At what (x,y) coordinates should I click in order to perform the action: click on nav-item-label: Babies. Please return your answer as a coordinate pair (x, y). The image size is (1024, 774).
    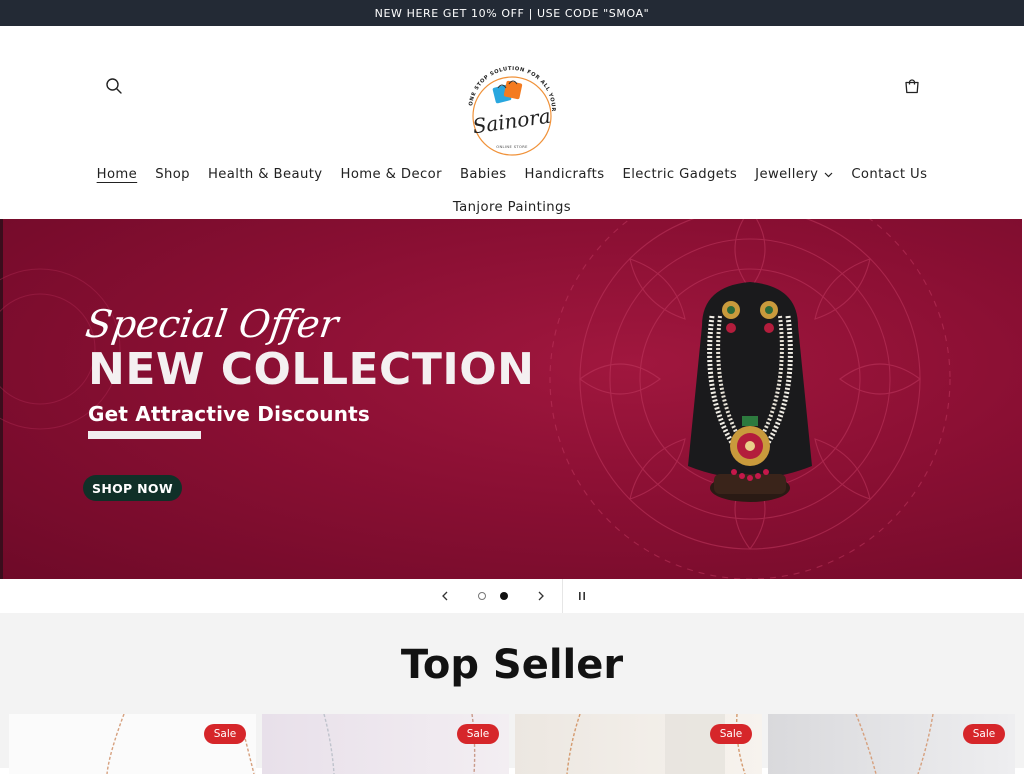
    Looking at the image, I should click on (483, 174).